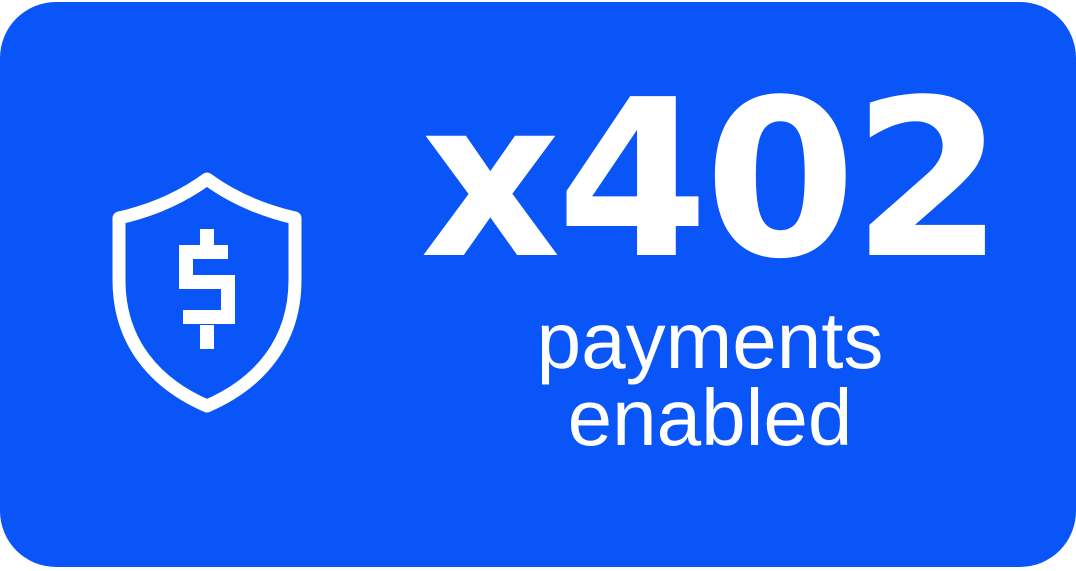 The width and height of the screenshot is (1076, 571). What do you see at coordinates (710, 340) in the screenshot?
I see `caption-line-1: payments` at bounding box center [710, 340].